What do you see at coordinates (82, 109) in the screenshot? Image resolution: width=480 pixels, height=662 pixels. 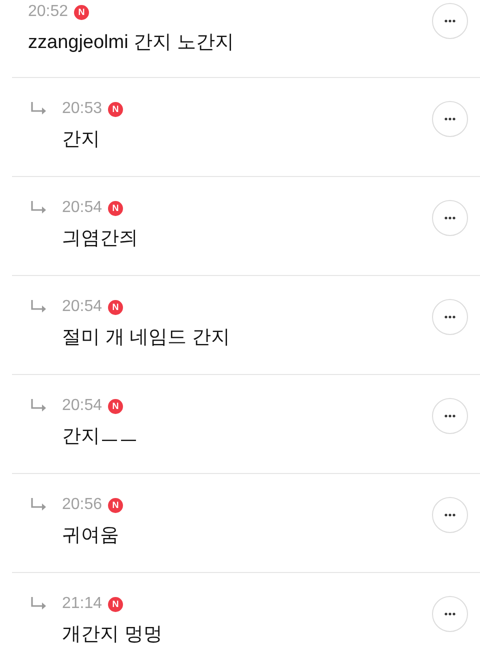 I see `comment-time: 20:53` at bounding box center [82, 109].